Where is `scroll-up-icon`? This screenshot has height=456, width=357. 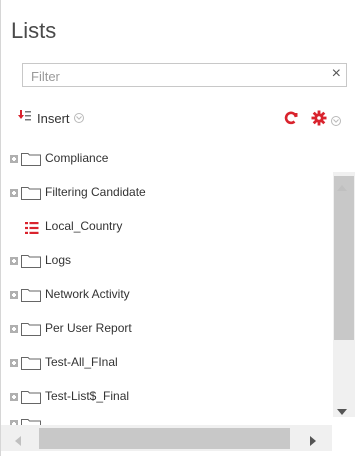
scroll-up-icon is located at coordinates (342, 187).